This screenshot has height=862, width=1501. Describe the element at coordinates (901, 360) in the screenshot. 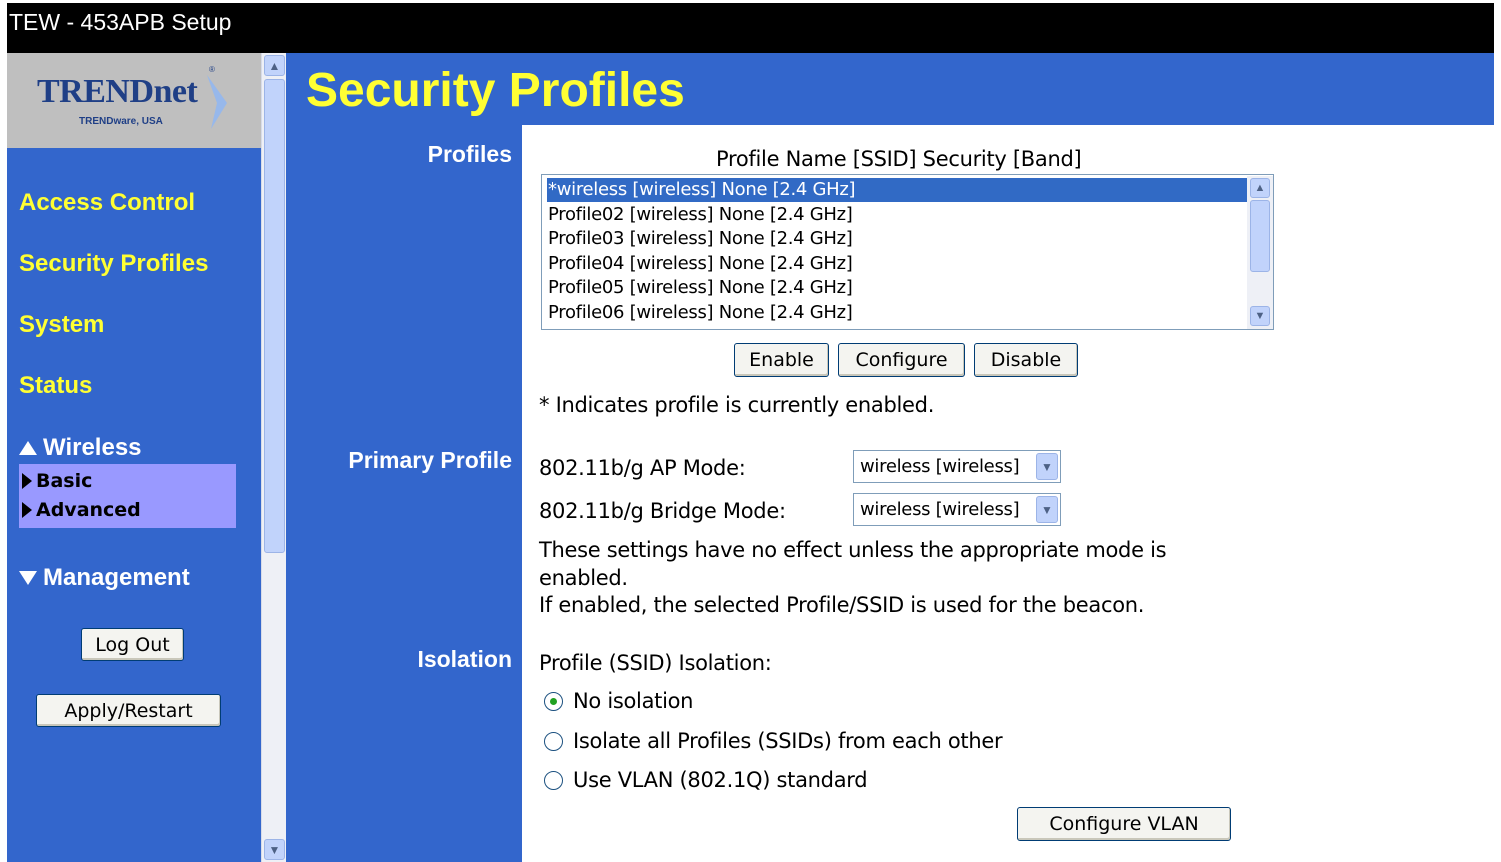

I see `configure-button: Configure` at that location.